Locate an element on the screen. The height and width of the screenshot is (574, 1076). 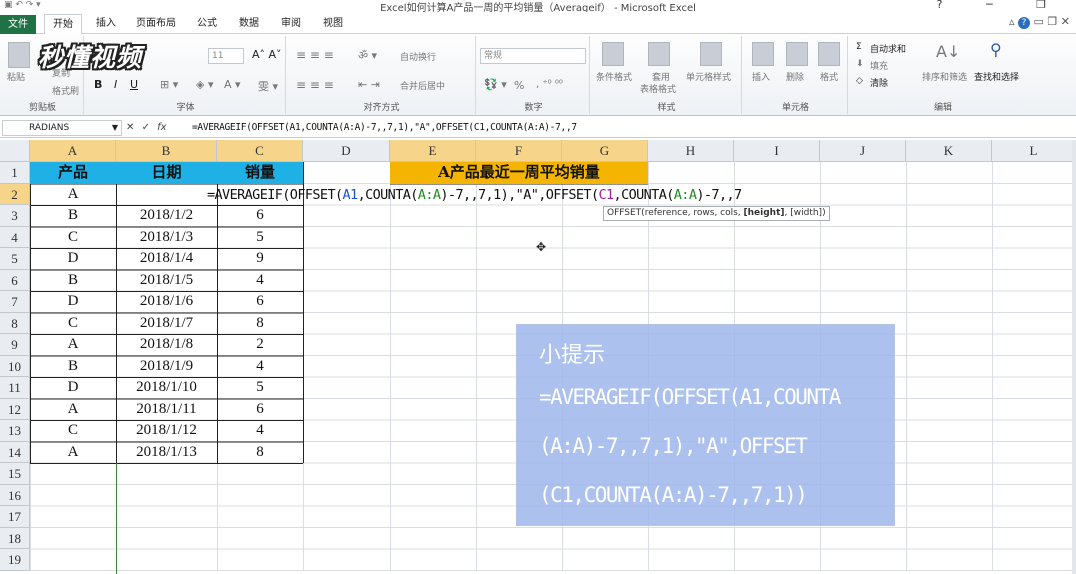
sort-filter-button: 排序和筛选 is located at coordinates (944, 76).